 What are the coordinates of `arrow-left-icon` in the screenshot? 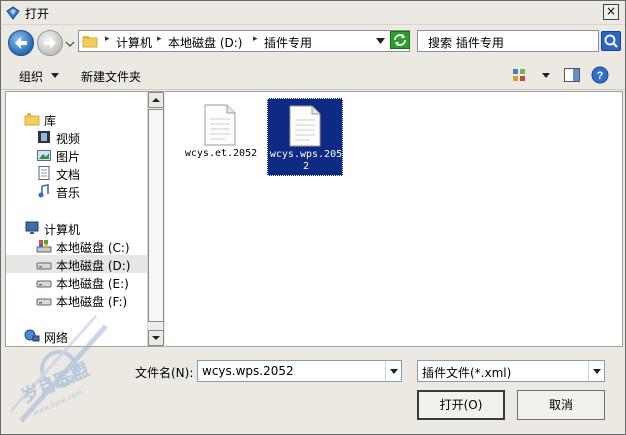 It's located at (21, 43).